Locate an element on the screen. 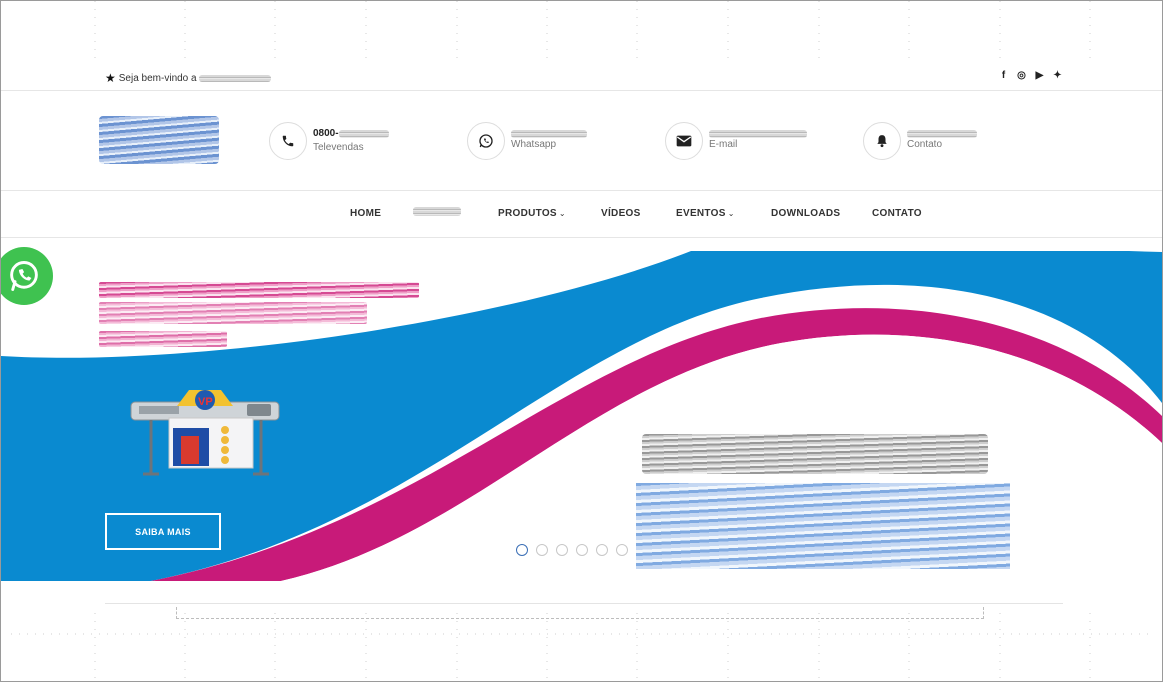 This screenshot has width=1163, height=682. televendas-label: Televendas is located at coordinates (338, 147).